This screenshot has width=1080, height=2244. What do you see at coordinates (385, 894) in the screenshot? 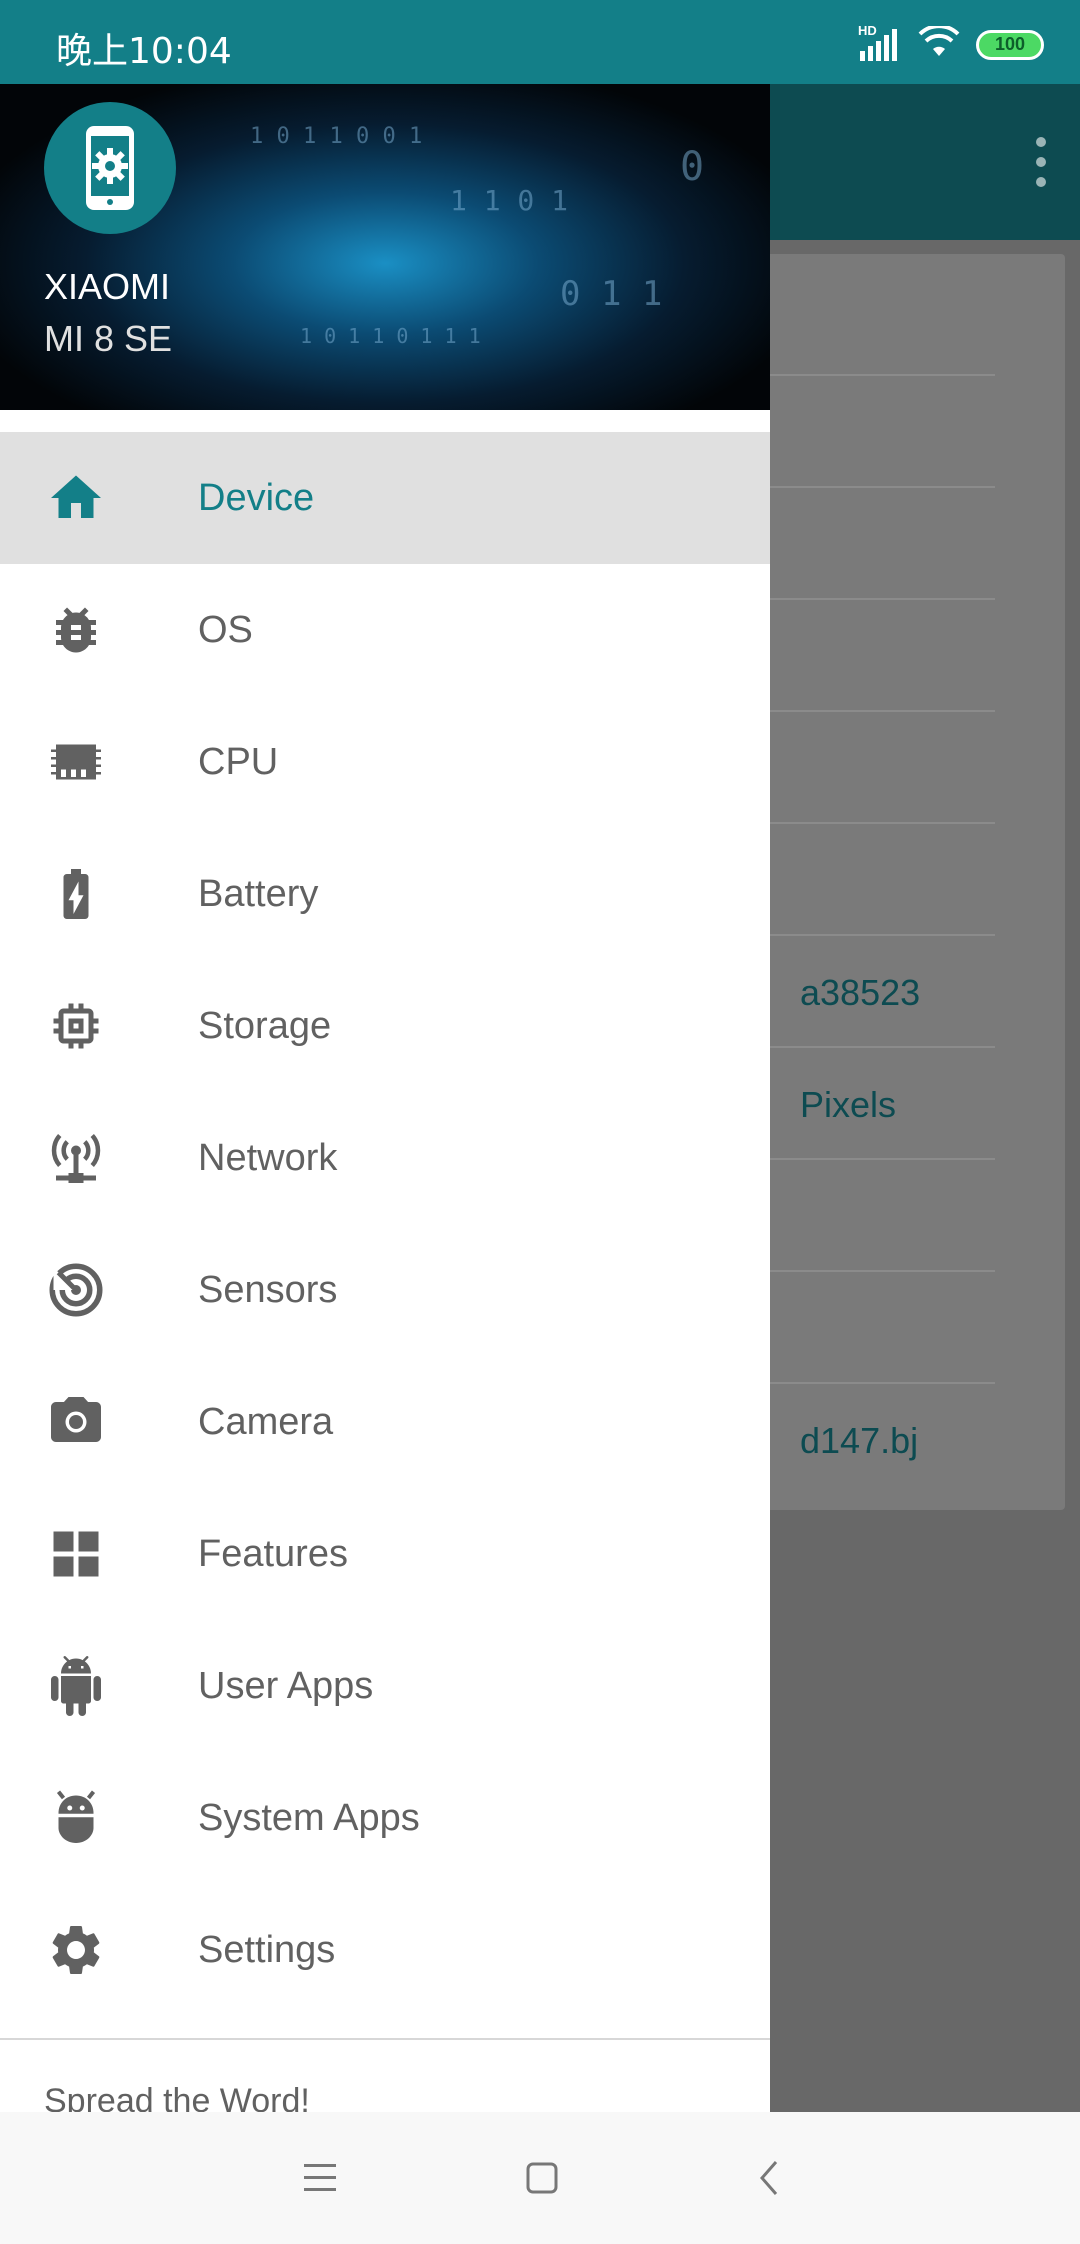
I see `drawer-item-battery: Battery` at bounding box center [385, 894].